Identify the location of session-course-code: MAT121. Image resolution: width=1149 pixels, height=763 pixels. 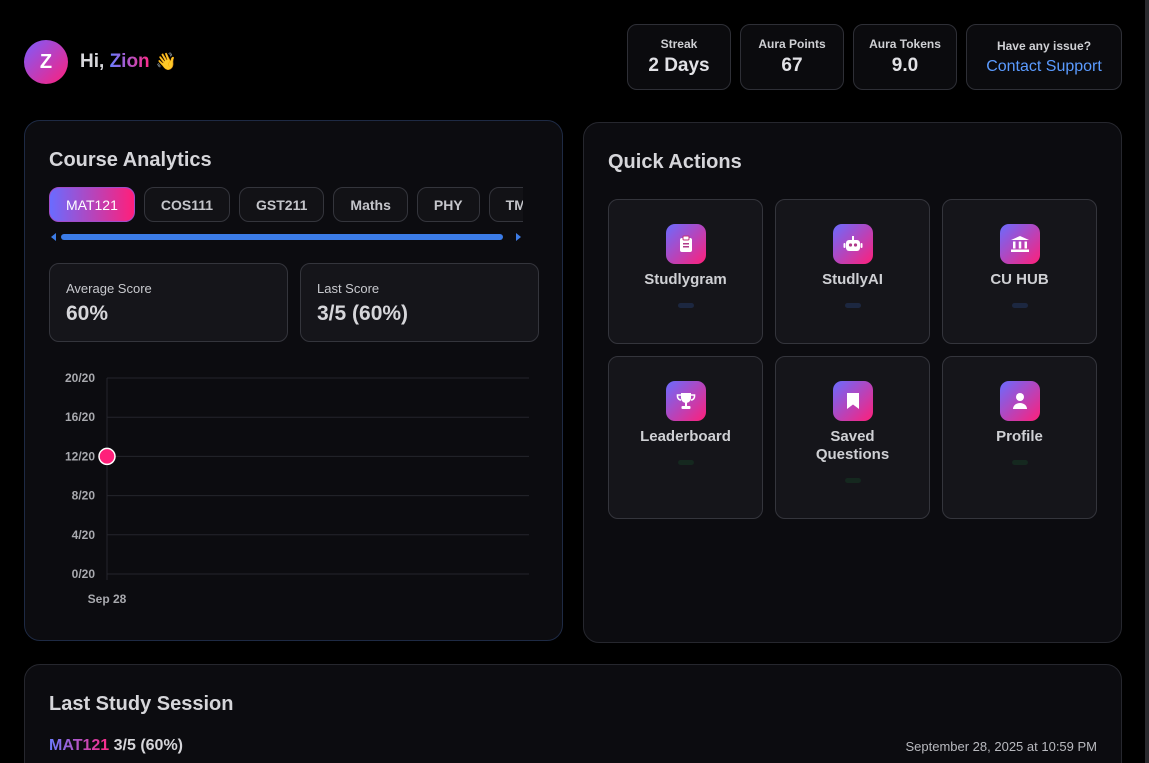
(79, 745).